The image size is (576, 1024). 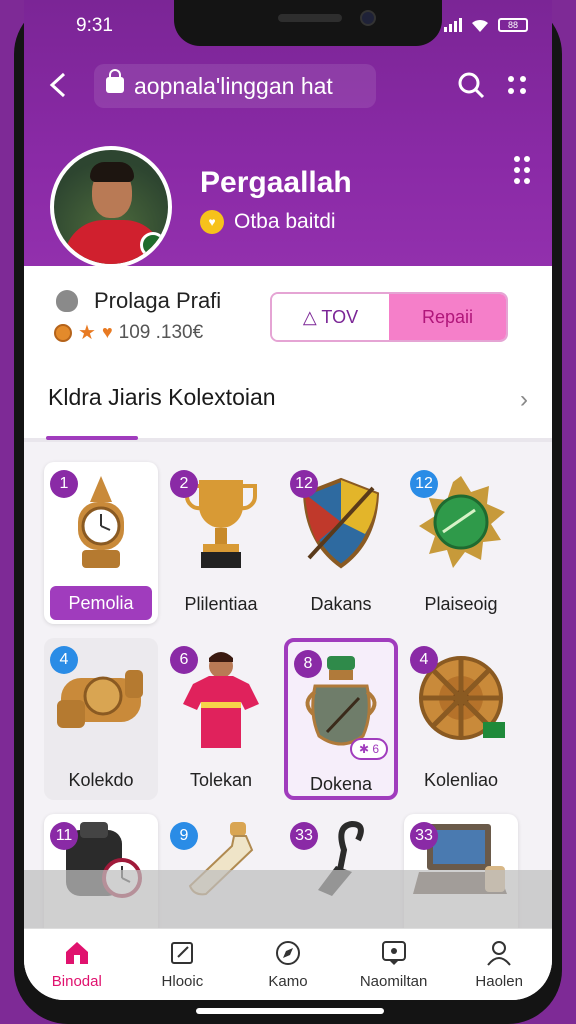 What do you see at coordinates (285, 221) in the screenshot?
I see `profile-subtitle: Otba baitdi` at bounding box center [285, 221].